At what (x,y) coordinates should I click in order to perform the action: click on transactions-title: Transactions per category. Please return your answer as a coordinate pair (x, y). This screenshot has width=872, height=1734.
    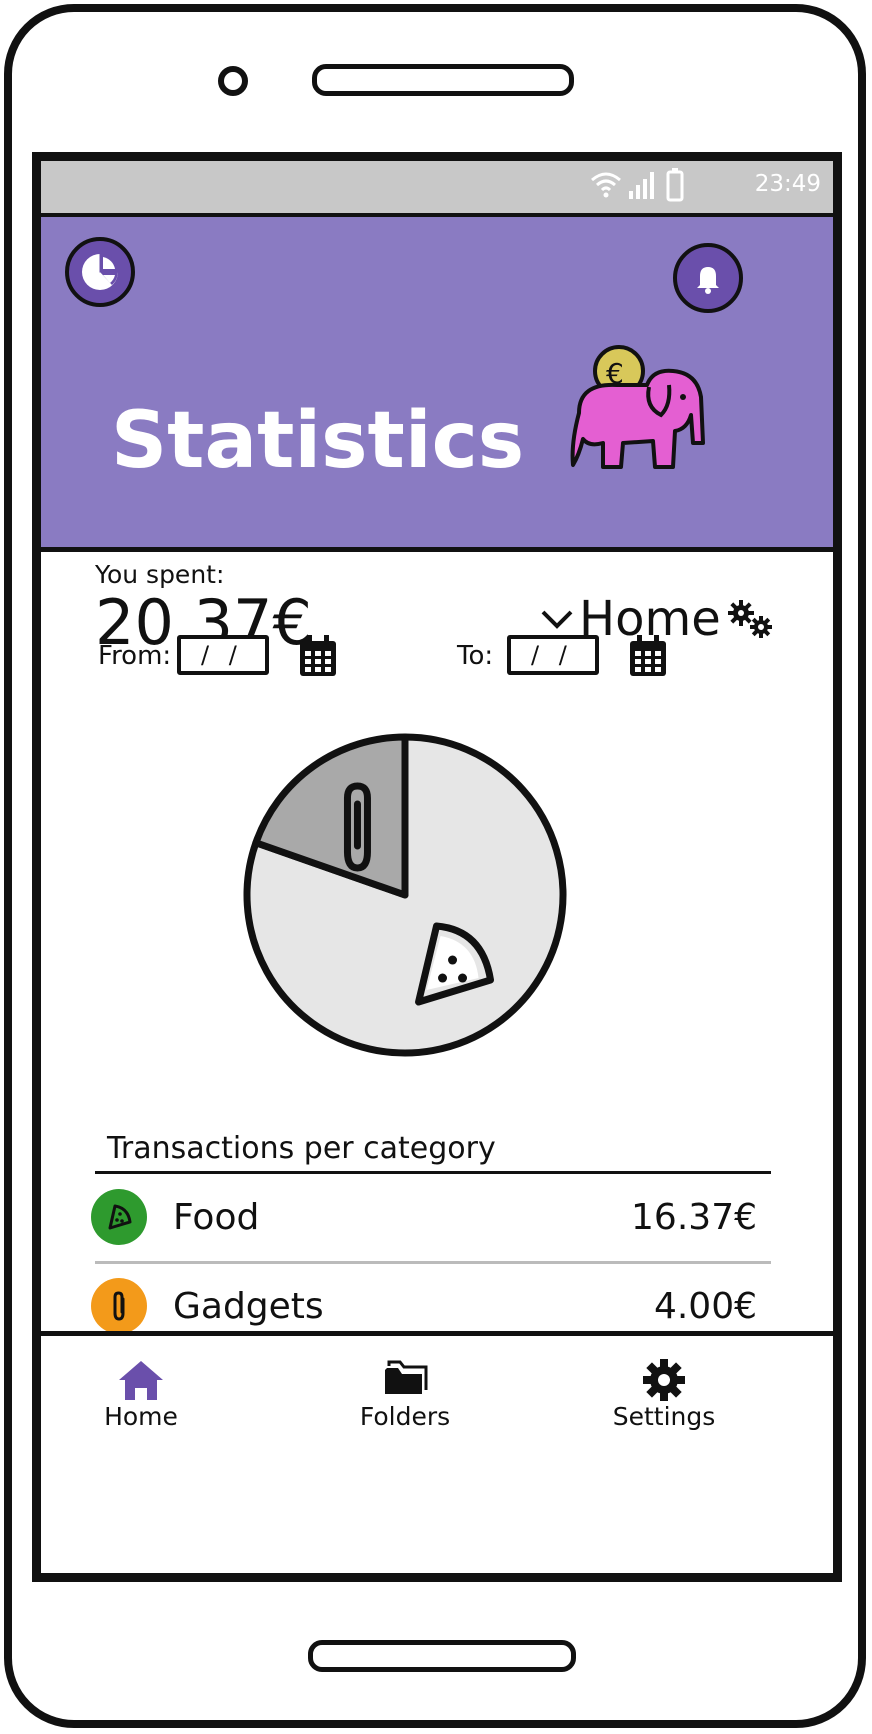
    Looking at the image, I should click on (301, 1148).